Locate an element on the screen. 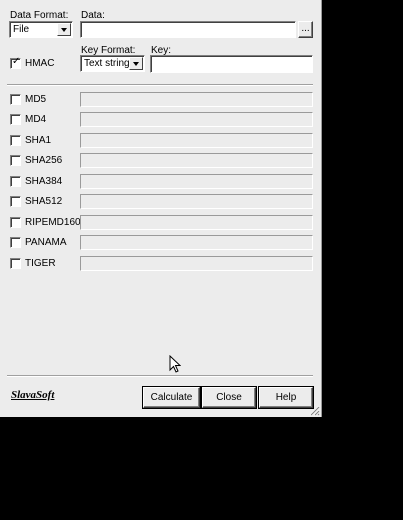 The height and width of the screenshot is (520, 403). key-format-value: Text string is located at coordinates (107, 63).